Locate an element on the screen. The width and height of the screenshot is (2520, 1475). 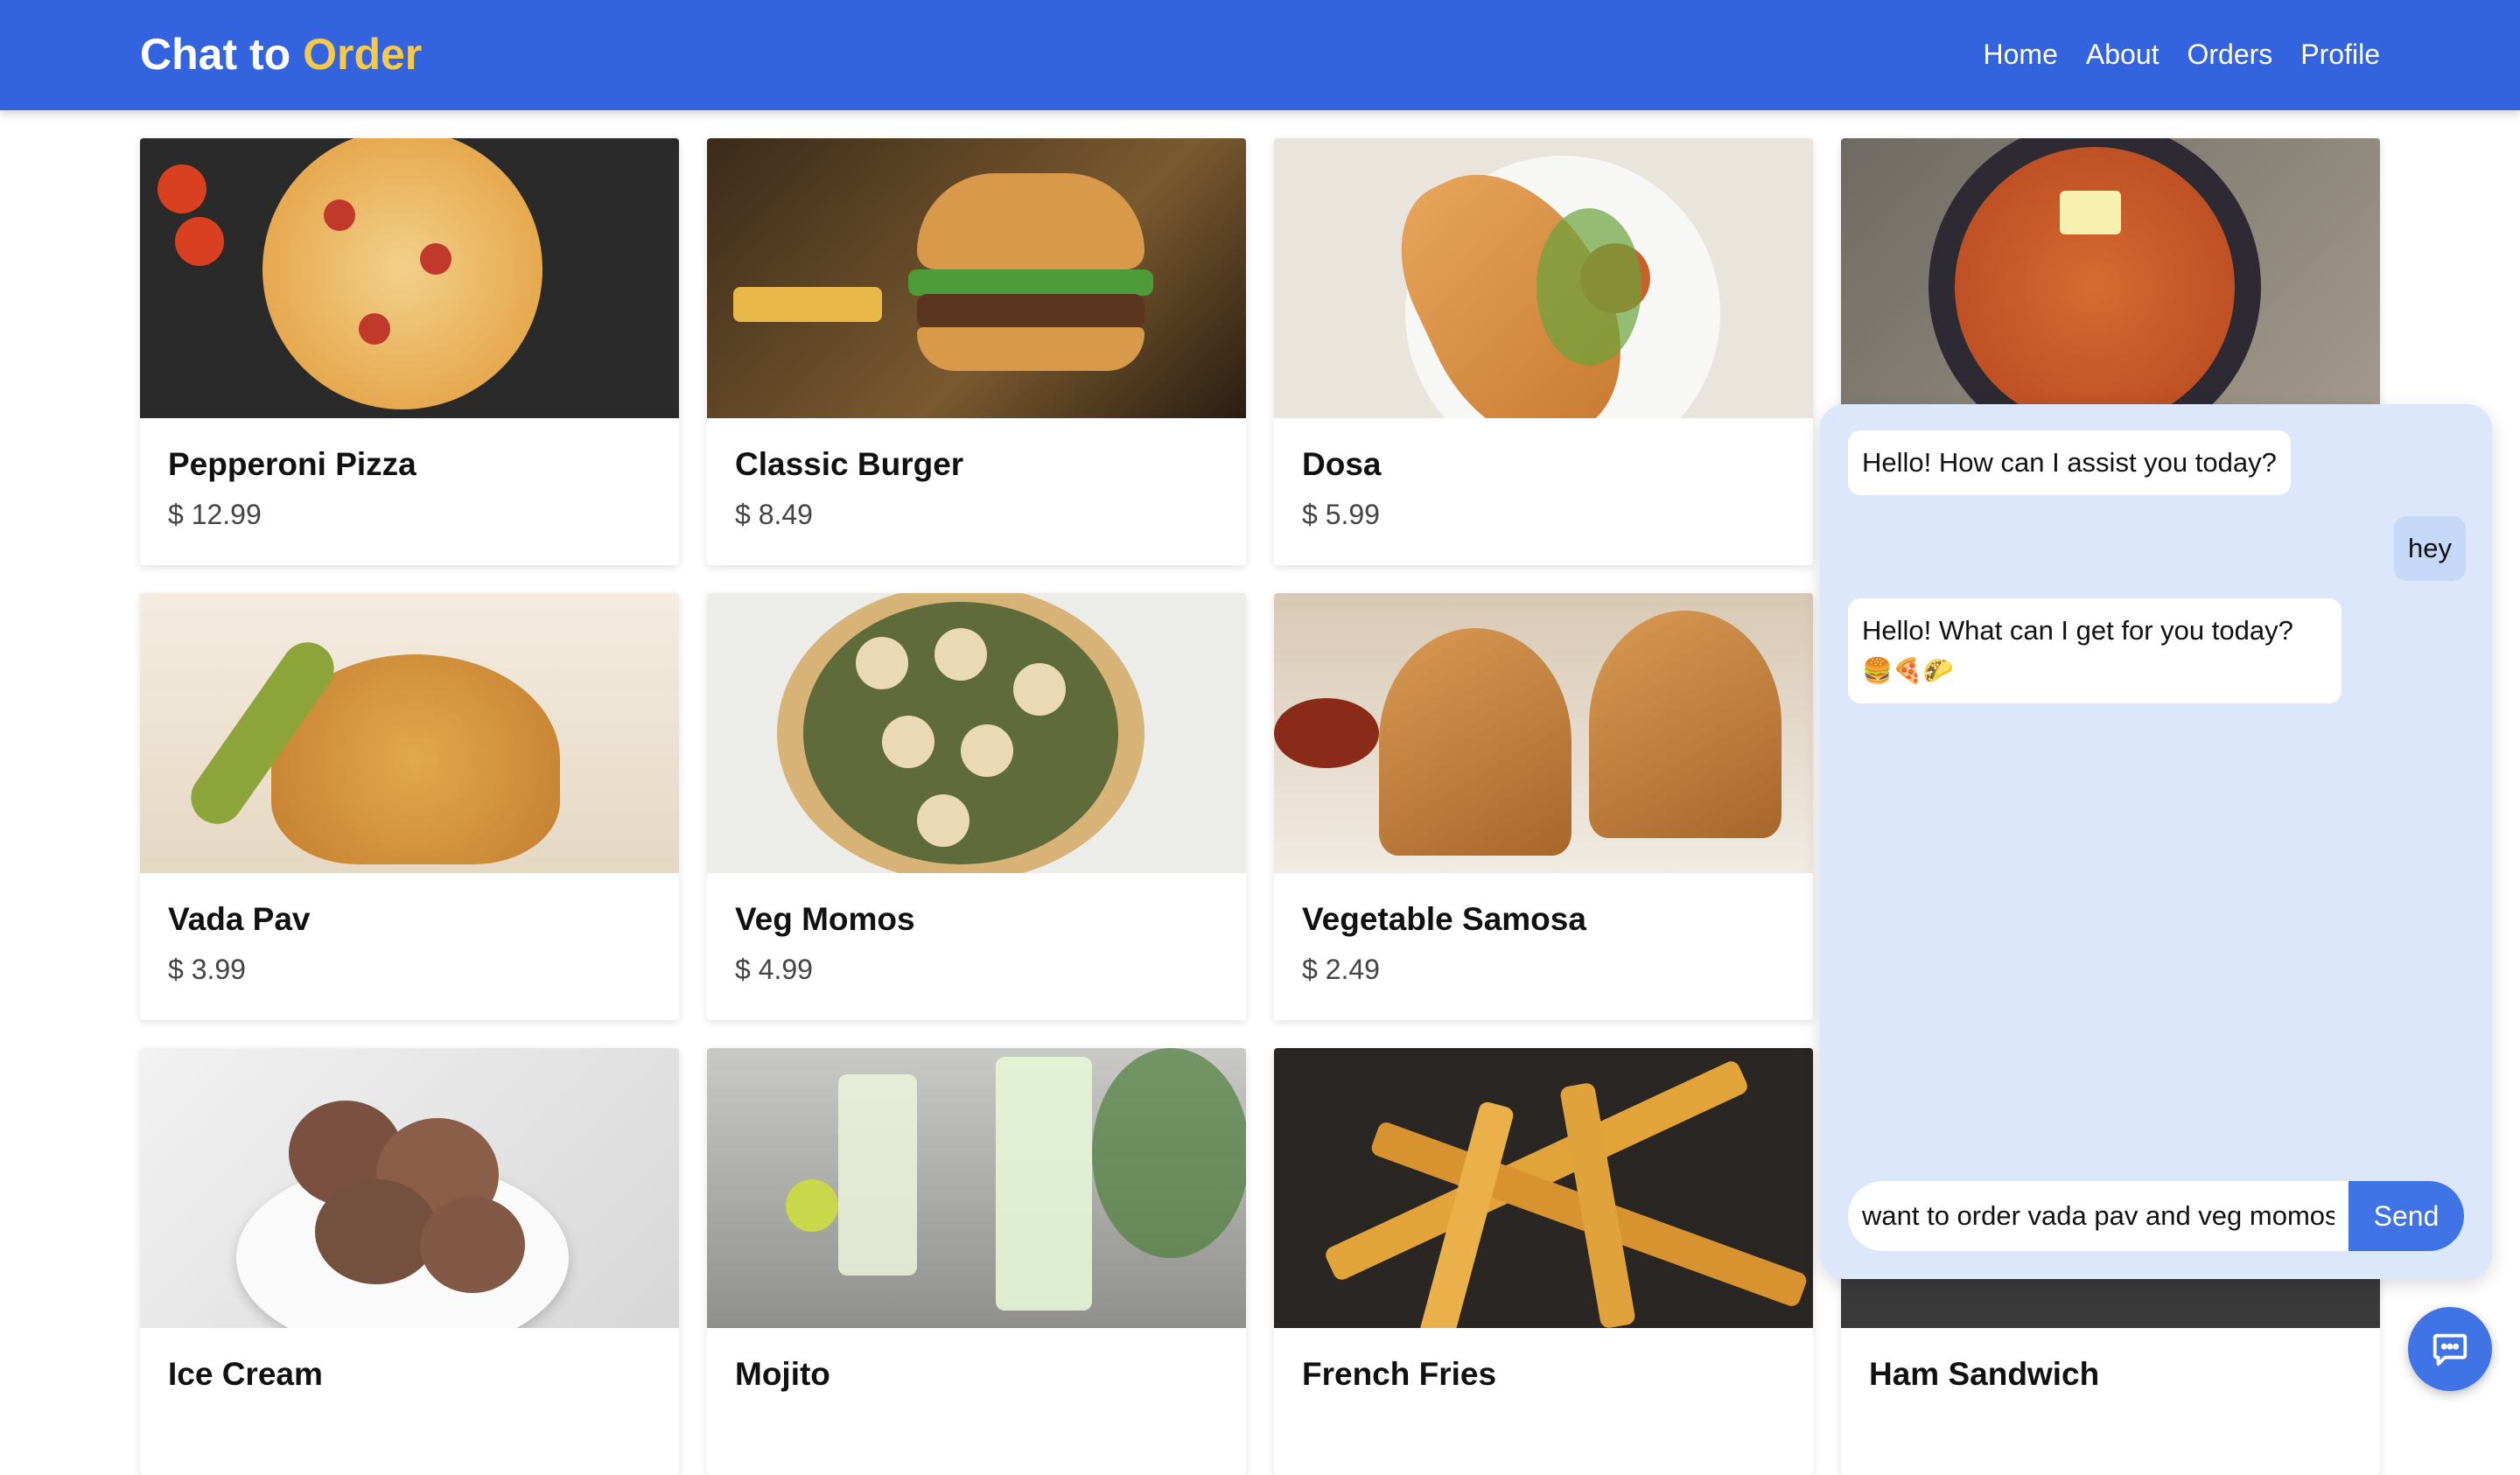
item-name: Ham Sandwich is located at coordinates (1984, 1374).